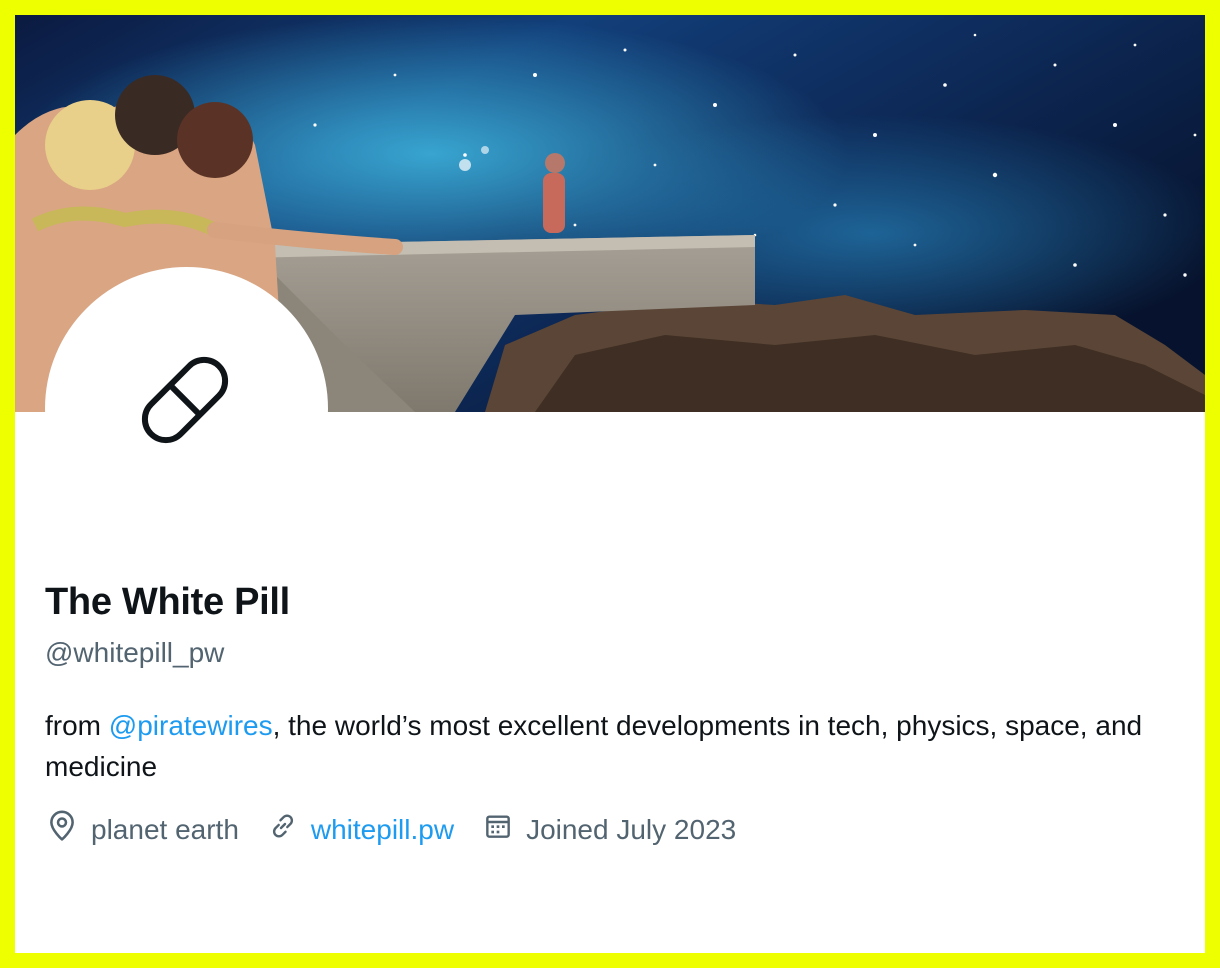 The width and height of the screenshot is (1220, 968). Describe the element at coordinates (631, 829) in the screenshot. I see `joined-text: Joined July 2023` at that location.